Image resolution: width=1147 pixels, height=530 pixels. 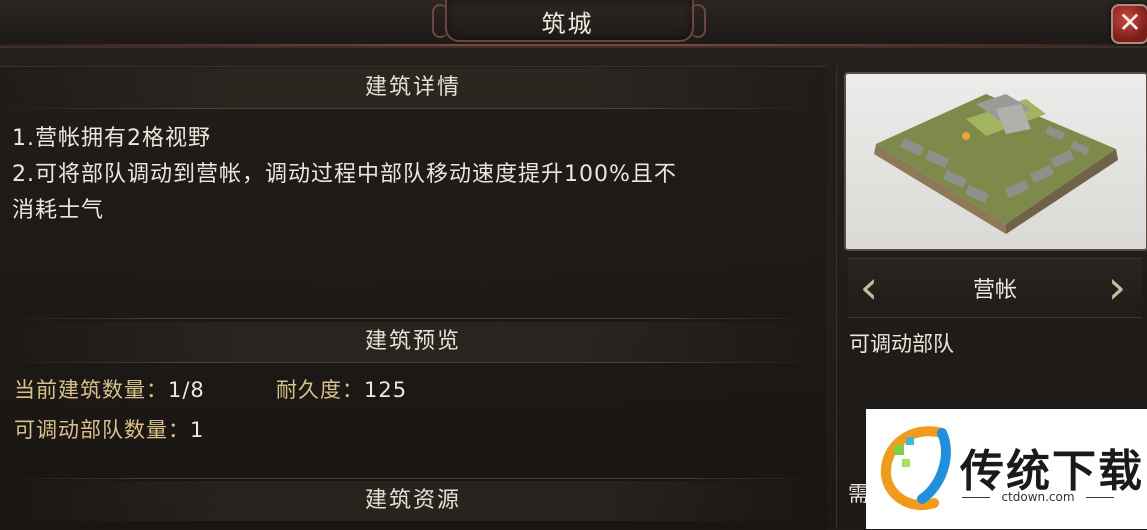 What do you see at coordinates (915, 468) in the screenshot?
I see `watermark-logo-icon` at bounding box center [915, 468].